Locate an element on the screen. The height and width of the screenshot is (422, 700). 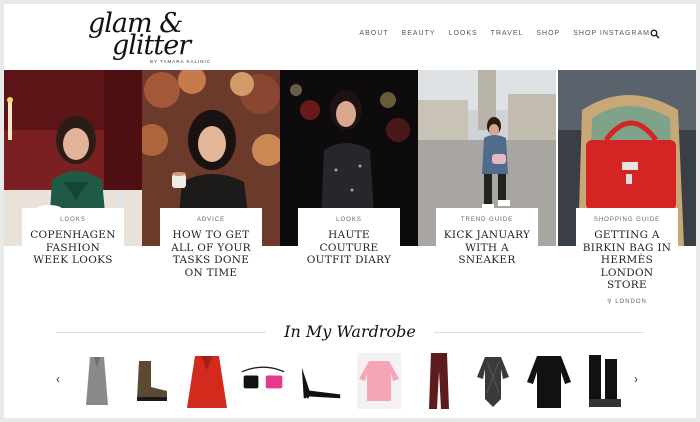
feature-location: ⚲ LONDON is located at coordinates (627, 301).